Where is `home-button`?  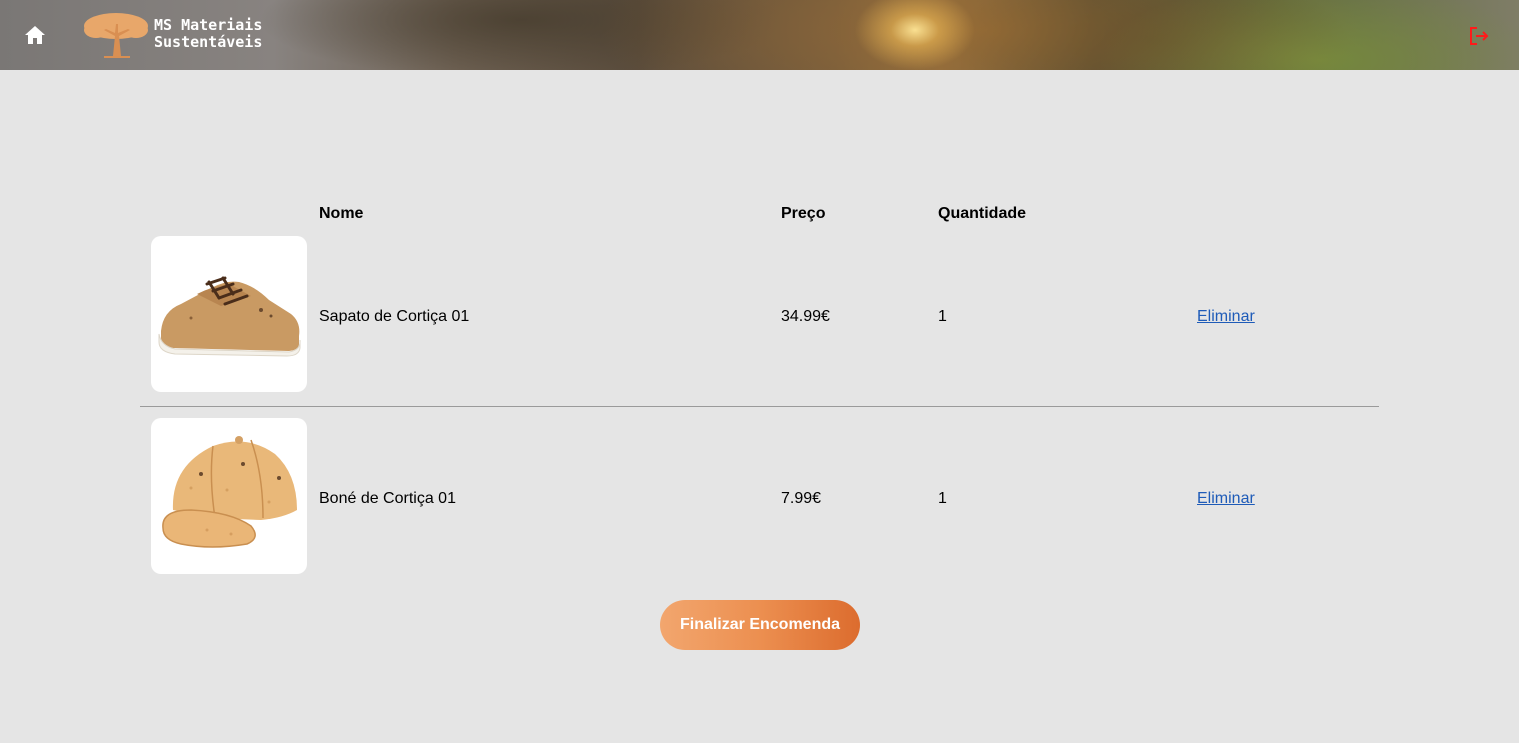 home-button is located at coordinates (35, 35).